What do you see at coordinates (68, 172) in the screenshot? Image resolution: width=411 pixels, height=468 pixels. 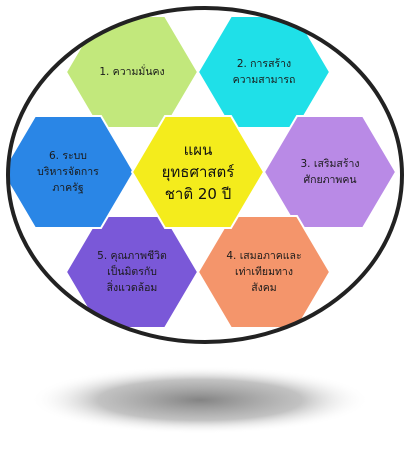 I see `strategy-label-6: 6. ระบบ บริหารจัดการ ภาครัฐ` at bounding box center [68, 172].